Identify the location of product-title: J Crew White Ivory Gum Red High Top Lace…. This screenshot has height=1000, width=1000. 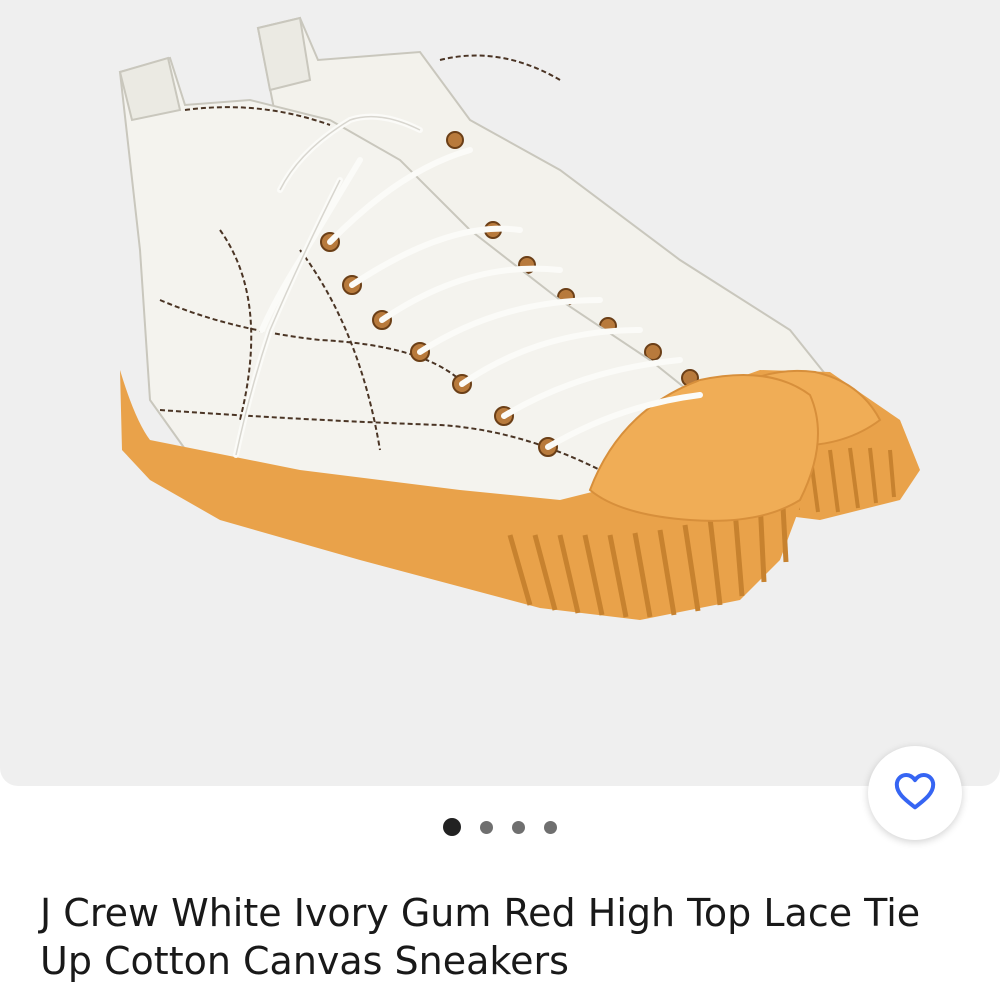
(480, 937).